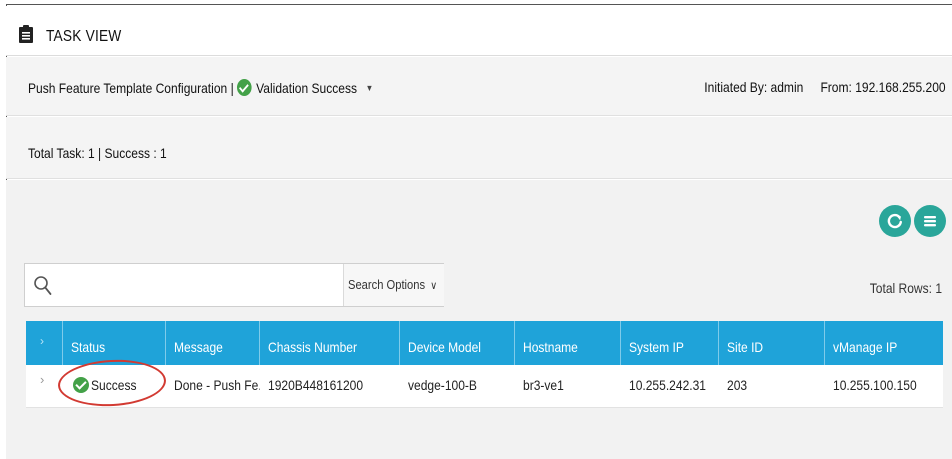 Image resolution: width=952 pixels, height=459 pixels. I want to click on initiated-from-text: From: 192.168.255.200, so click(883, 87).